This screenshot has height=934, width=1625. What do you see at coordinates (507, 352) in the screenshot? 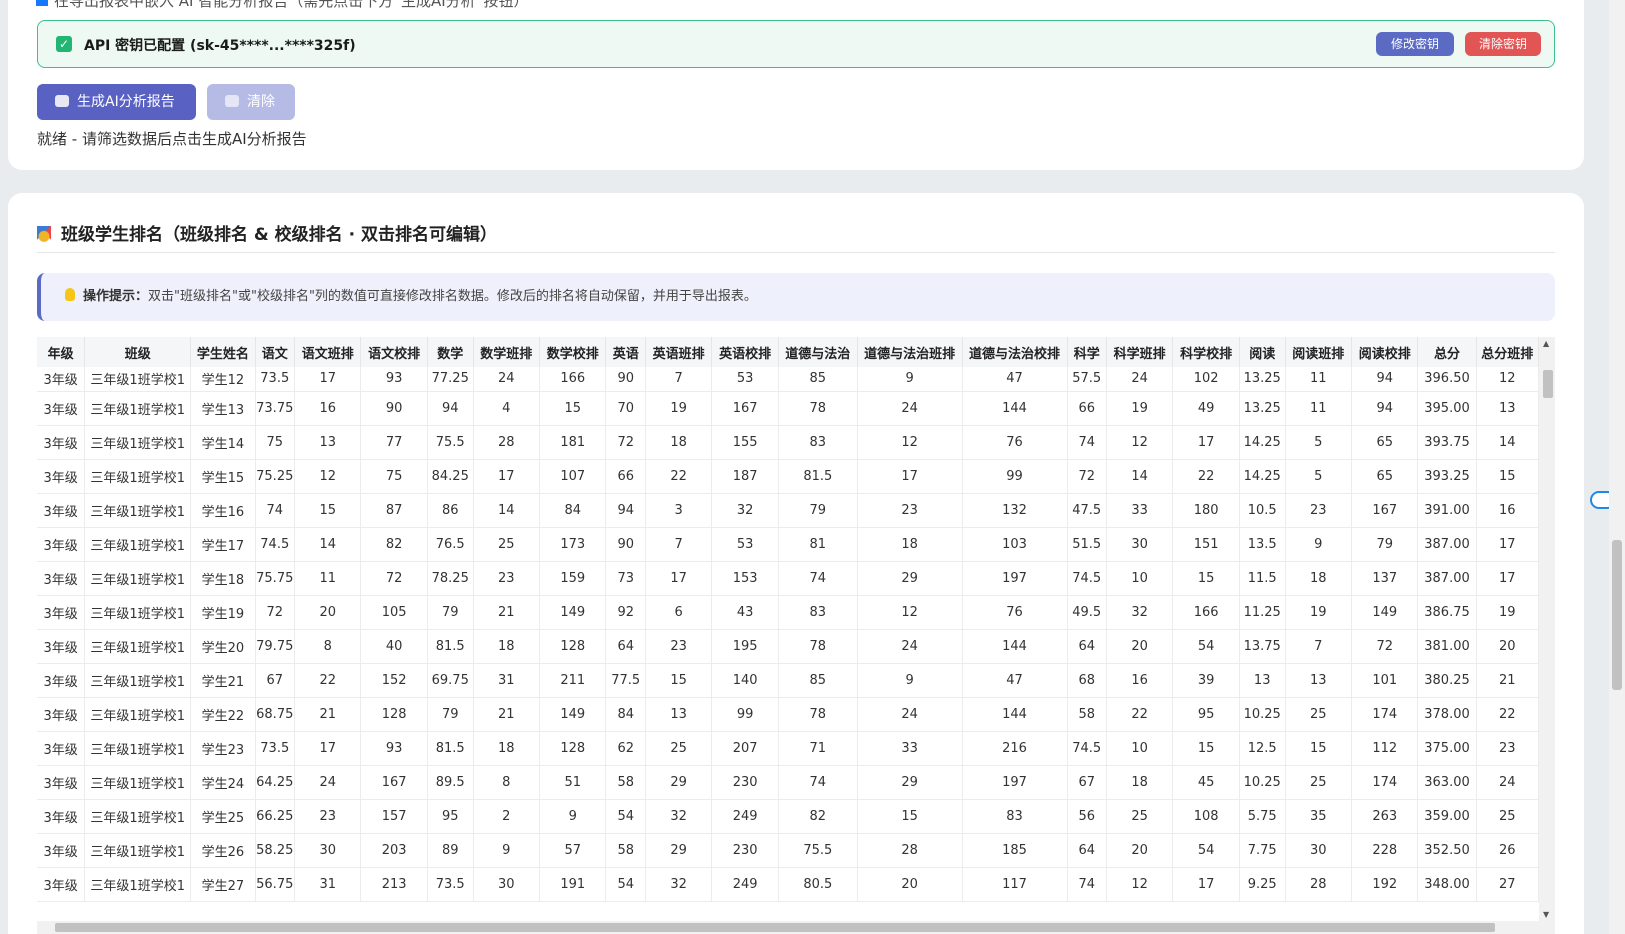
I see `column-header: 数学班排` at bounding box center [507, 352].